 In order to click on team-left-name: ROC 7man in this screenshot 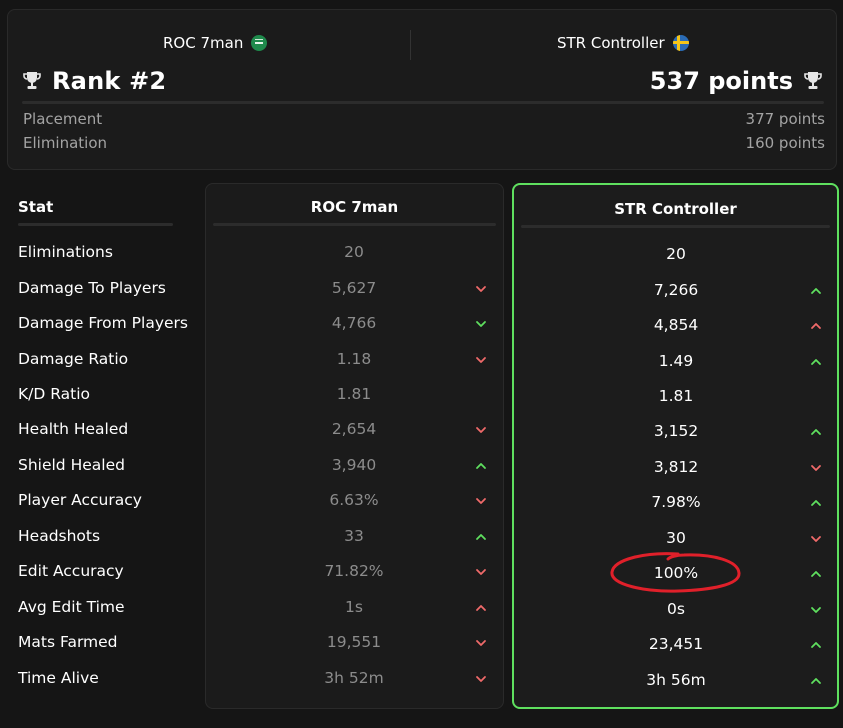, I will do `click(203, 43)`.